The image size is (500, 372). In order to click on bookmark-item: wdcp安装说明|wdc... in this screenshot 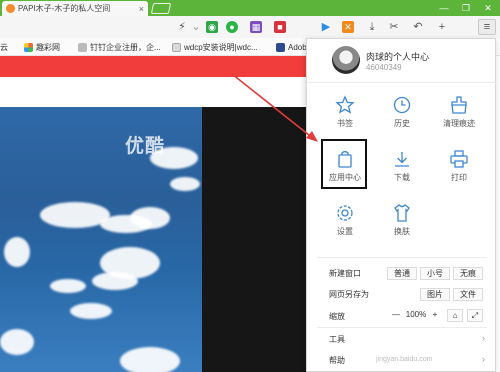, I will do `click(215, 47)`.